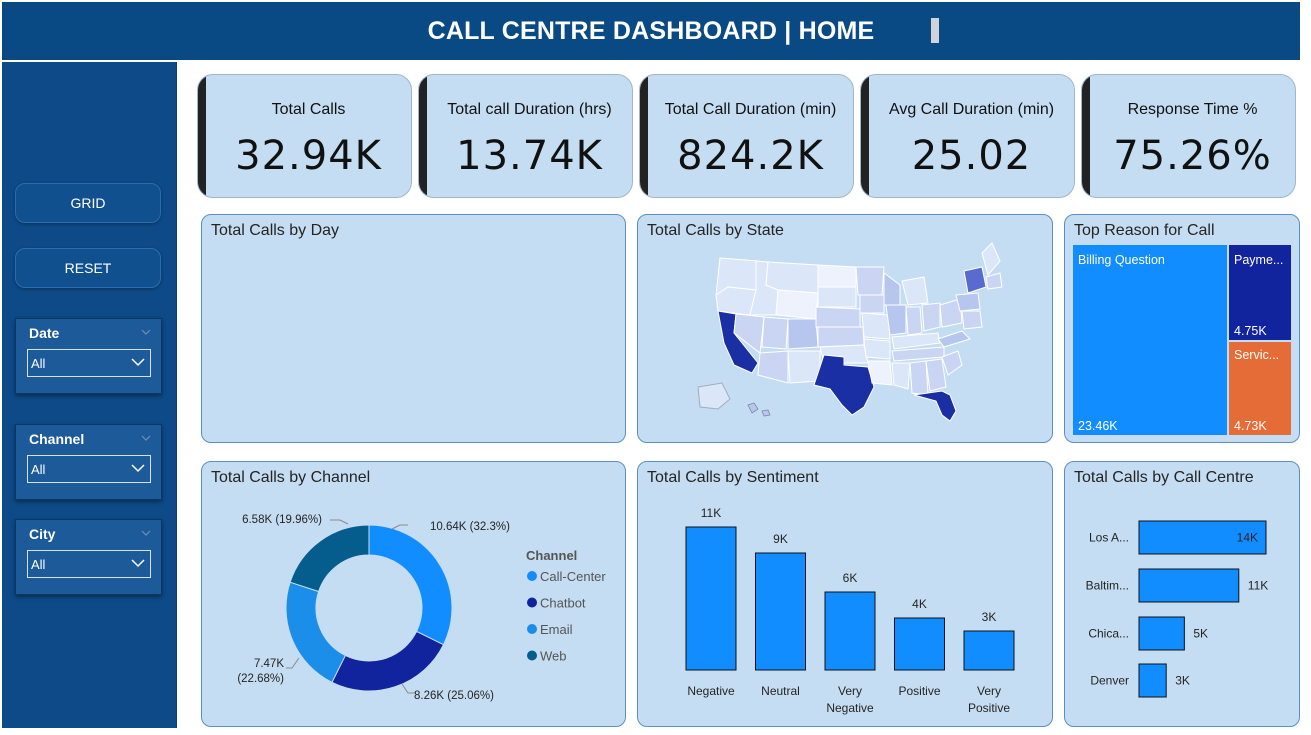  I want to click on kpi-value: 824.2K, so click(750, 156).